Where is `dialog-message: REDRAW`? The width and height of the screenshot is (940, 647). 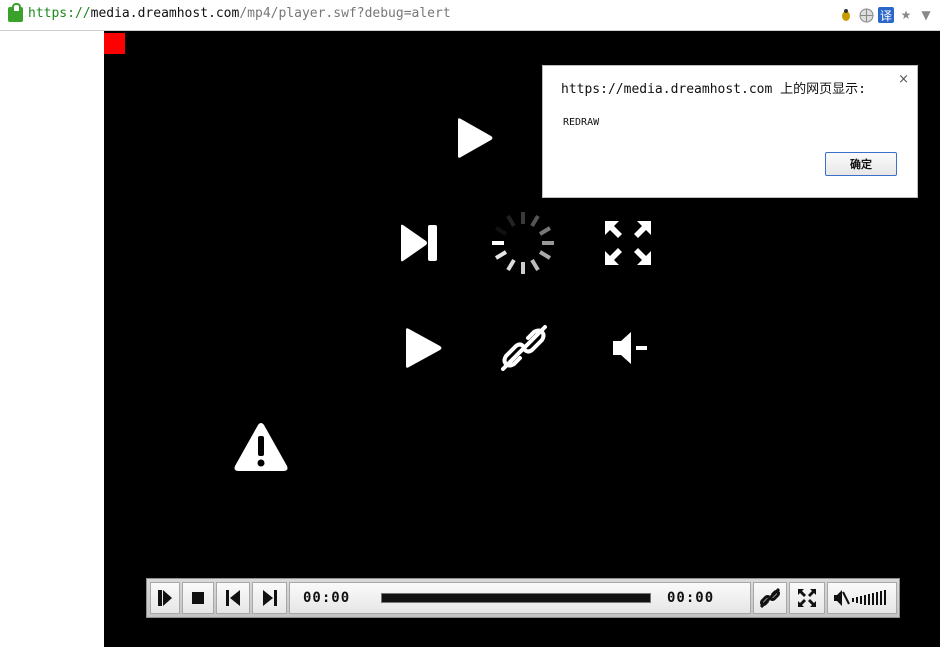 dialog-message: REDRAW is located at coordinates (581, 122).